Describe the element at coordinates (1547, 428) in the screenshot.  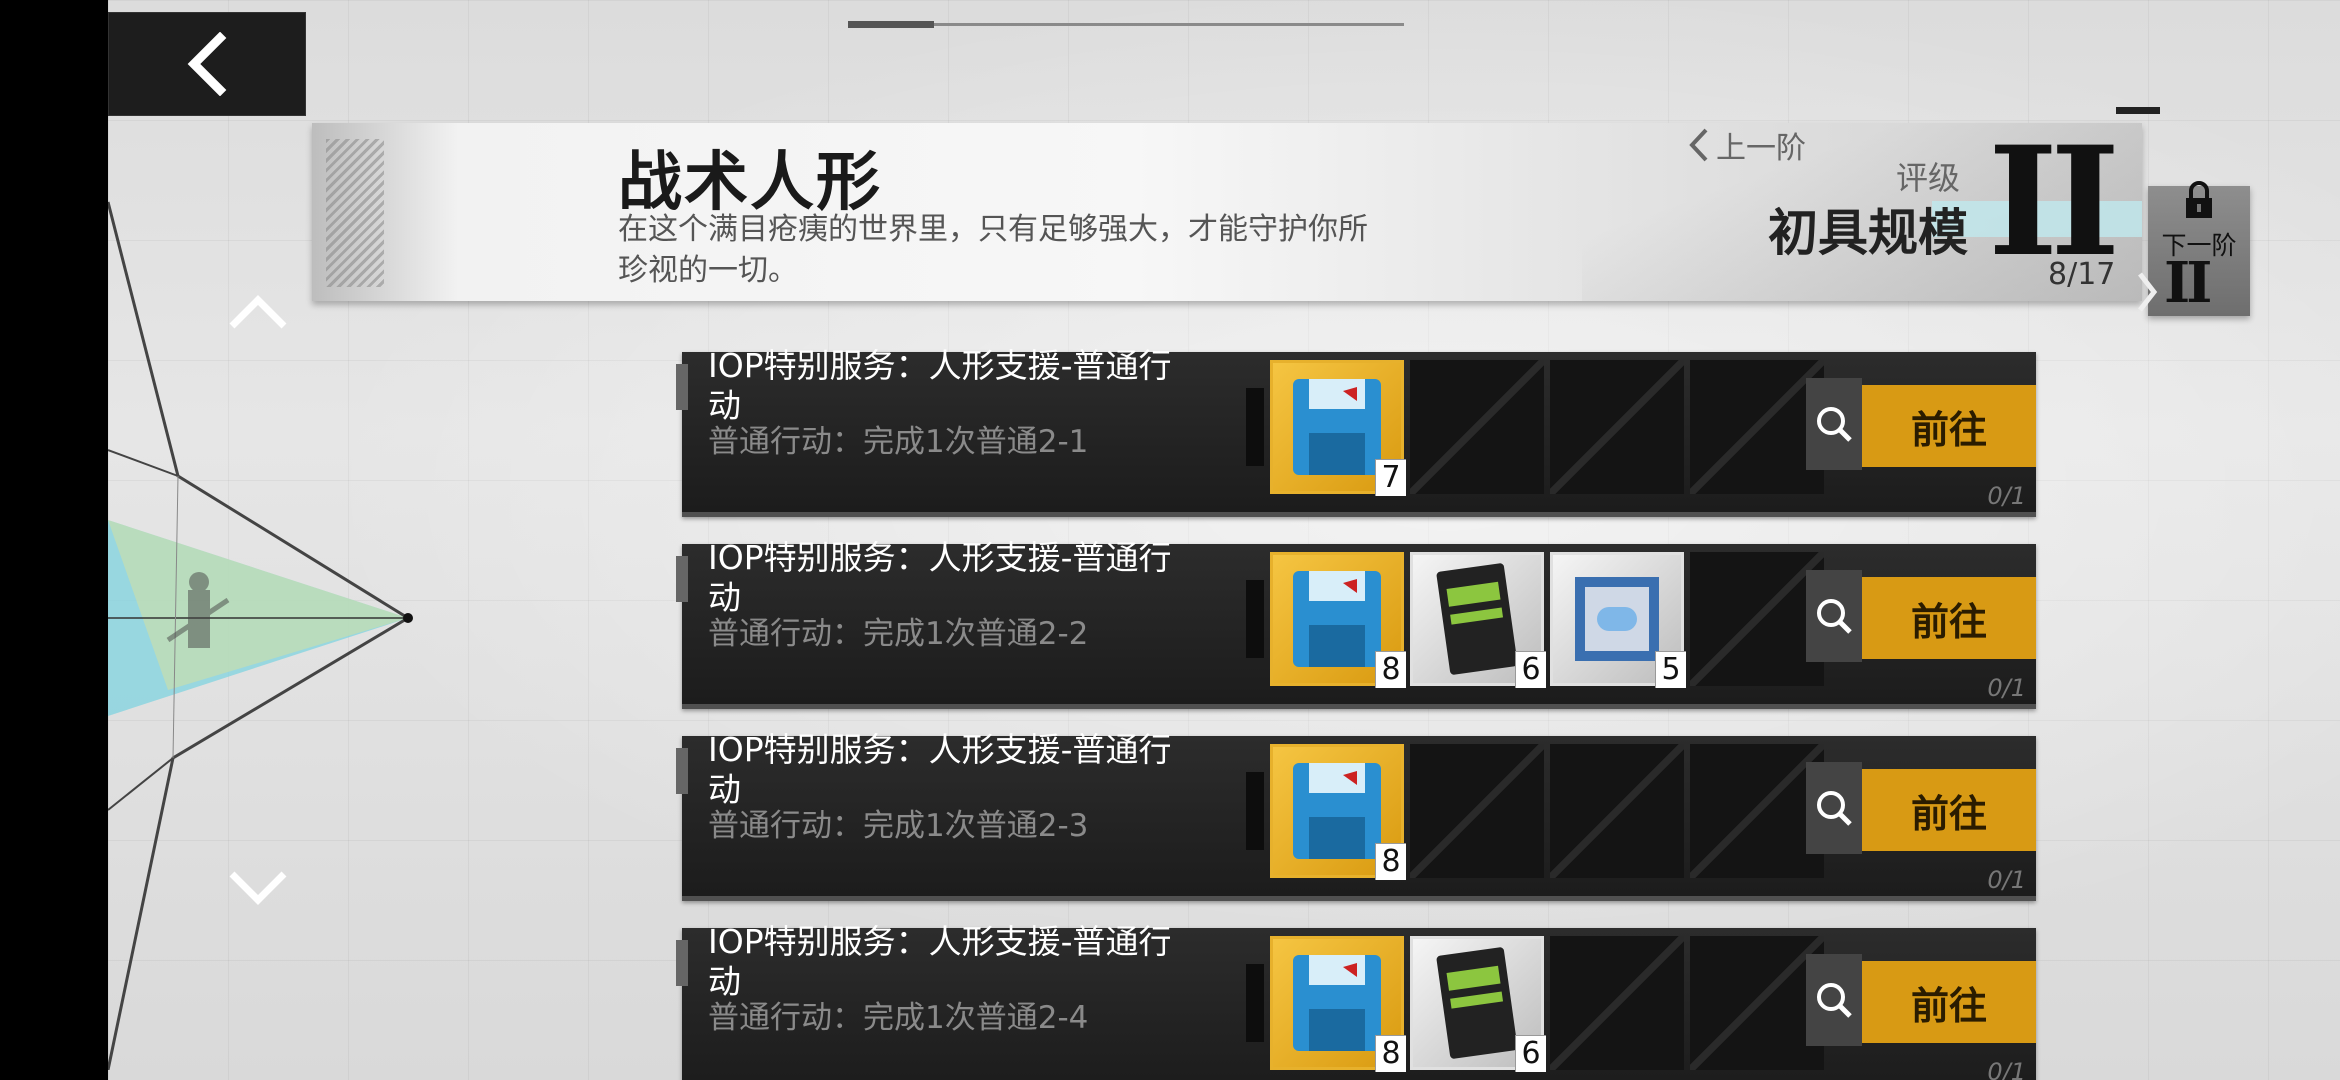
I see `reward-slots: 7` at that location.